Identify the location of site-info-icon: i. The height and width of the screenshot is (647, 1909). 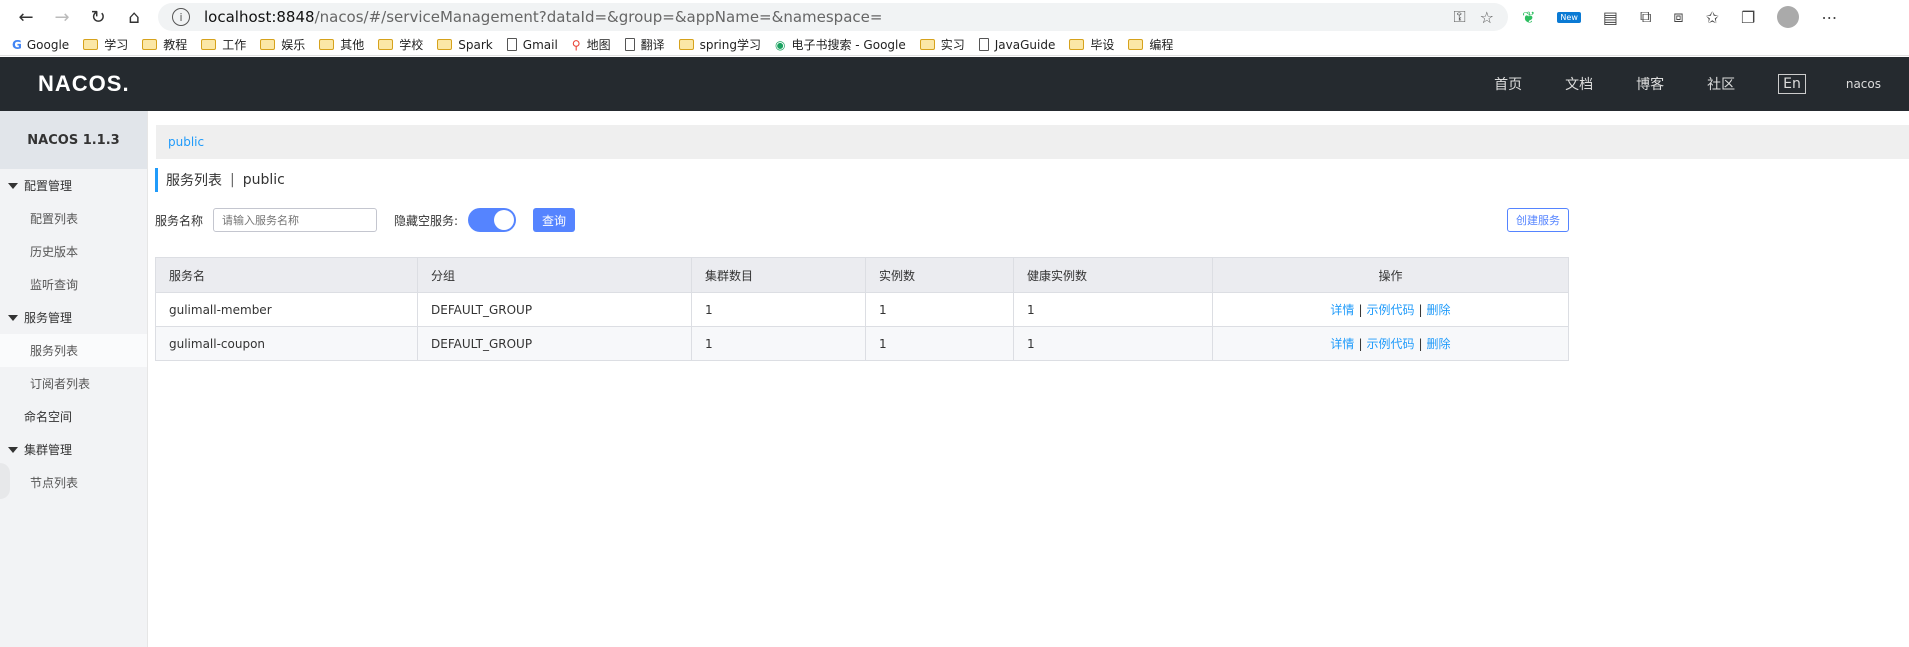
(181, 17).